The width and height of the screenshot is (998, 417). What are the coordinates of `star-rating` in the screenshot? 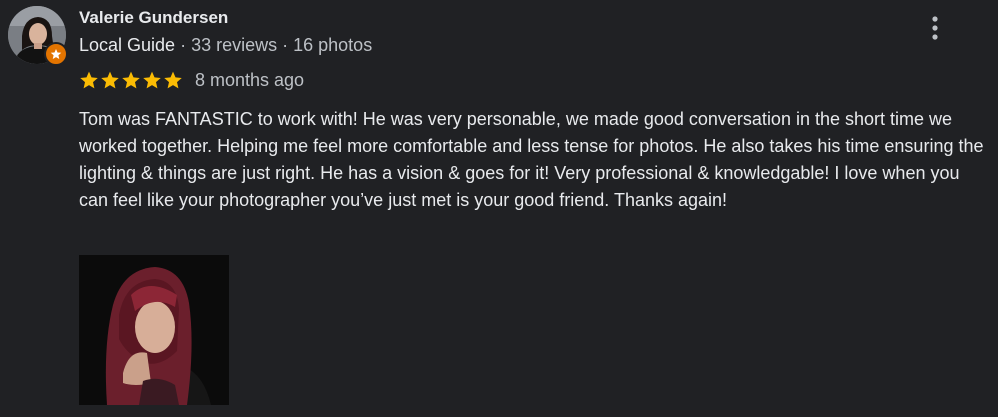 It's located at (131, 80).